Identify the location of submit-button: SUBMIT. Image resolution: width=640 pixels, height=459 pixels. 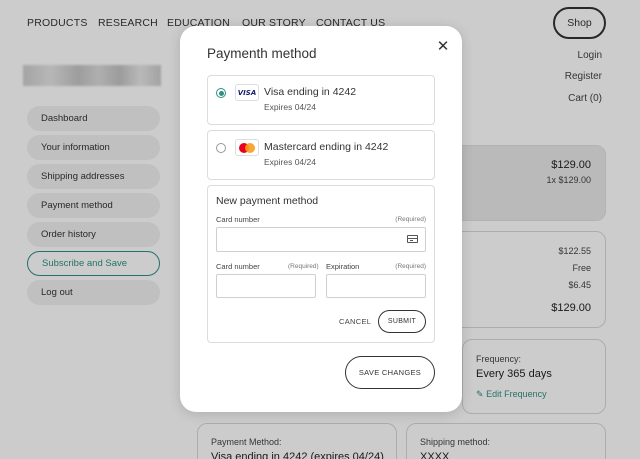
(402, 321).